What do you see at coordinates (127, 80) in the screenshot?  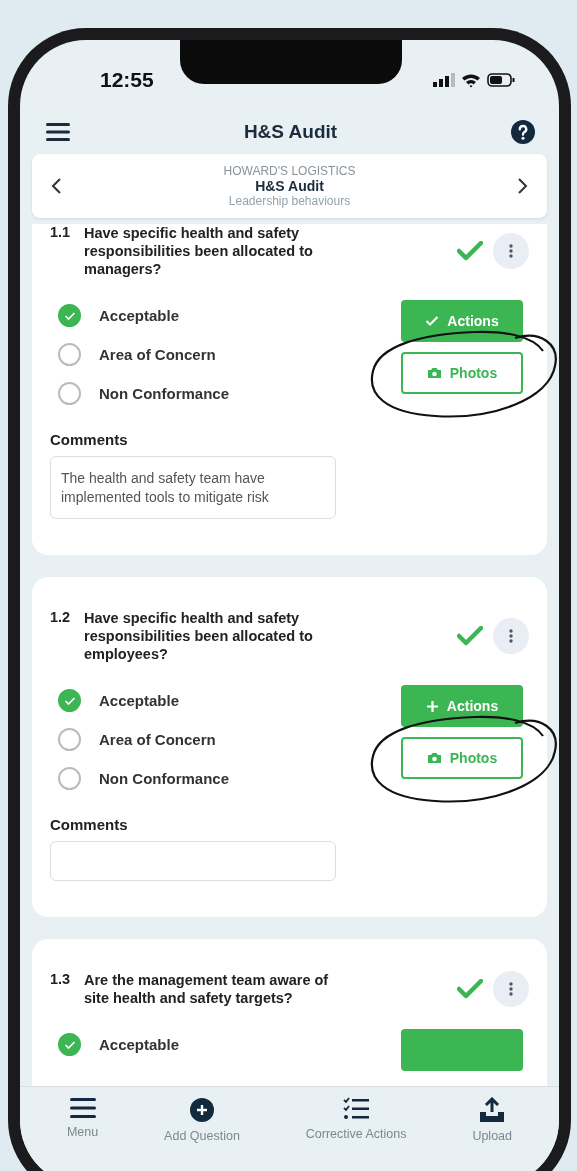 I see `status-time: 12:55` at bounding box center [127, 80].